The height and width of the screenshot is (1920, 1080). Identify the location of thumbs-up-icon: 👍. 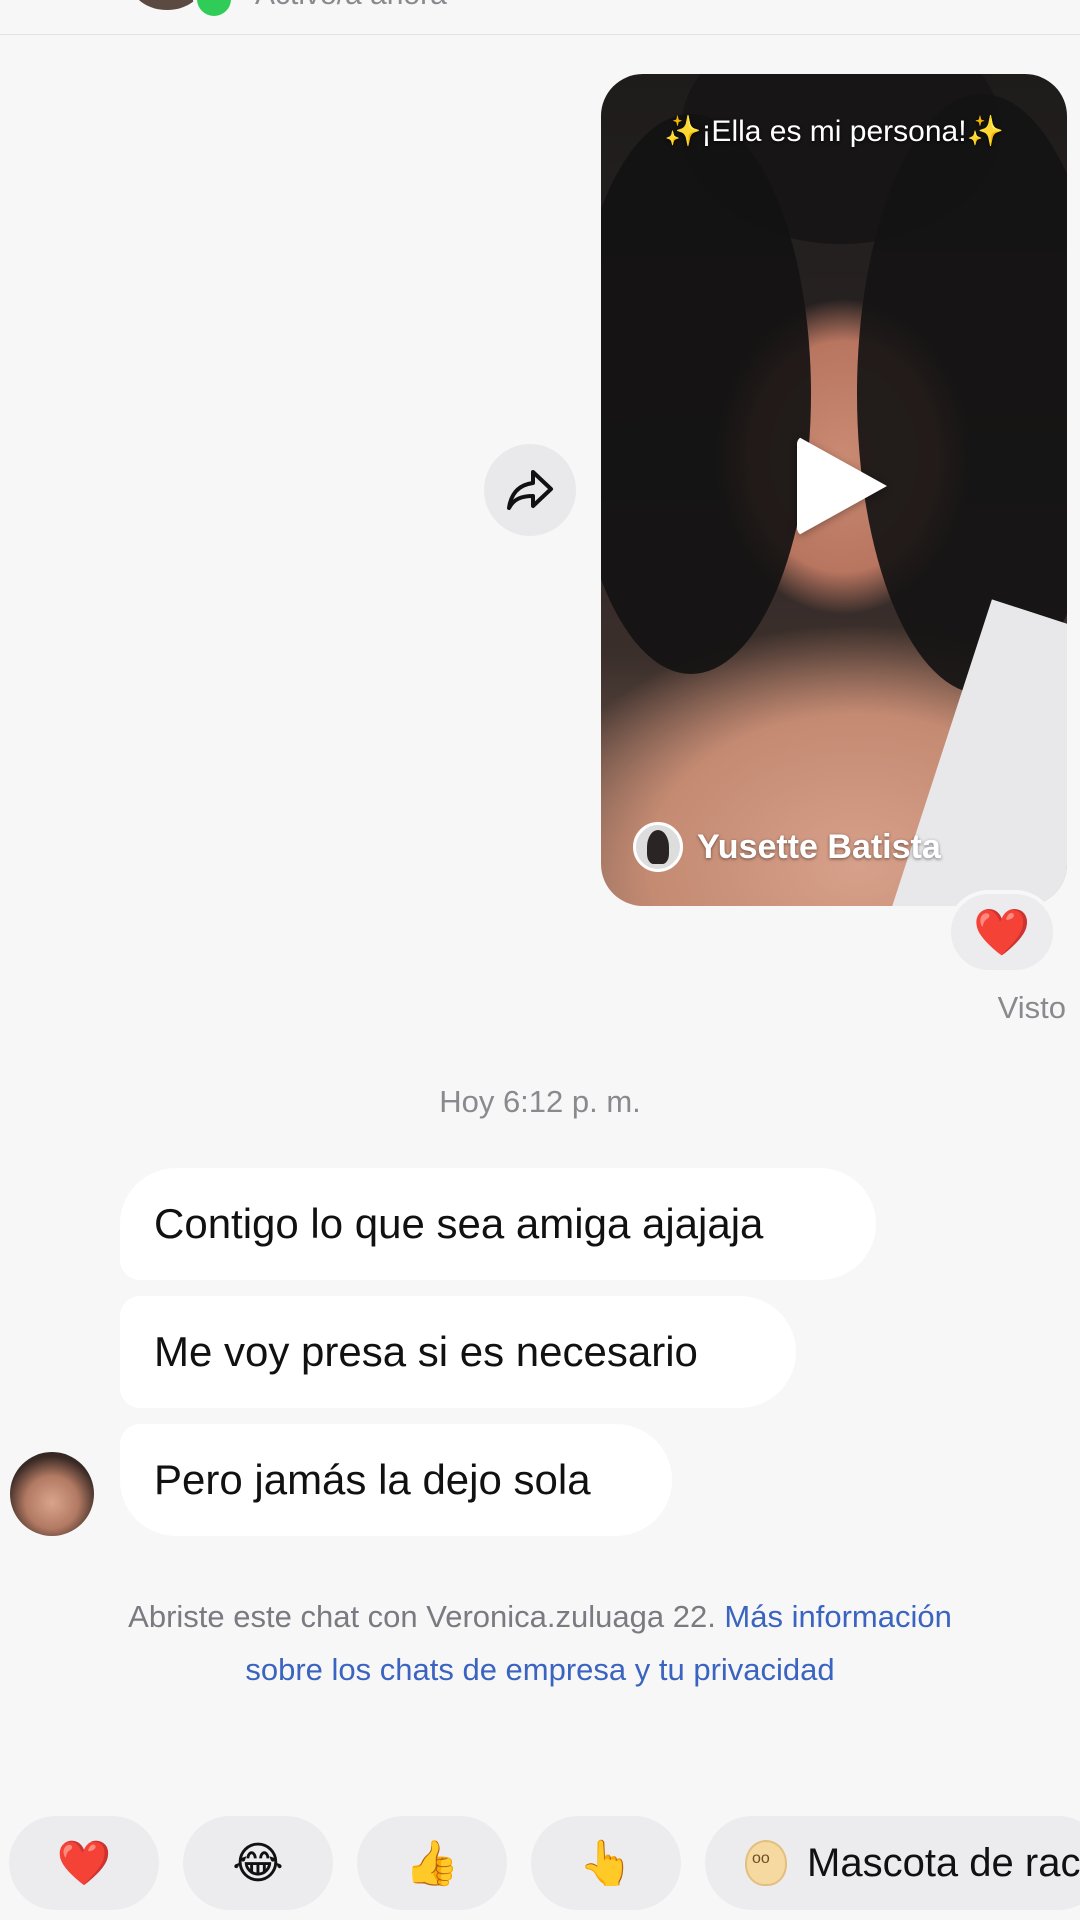
(432, 1863).